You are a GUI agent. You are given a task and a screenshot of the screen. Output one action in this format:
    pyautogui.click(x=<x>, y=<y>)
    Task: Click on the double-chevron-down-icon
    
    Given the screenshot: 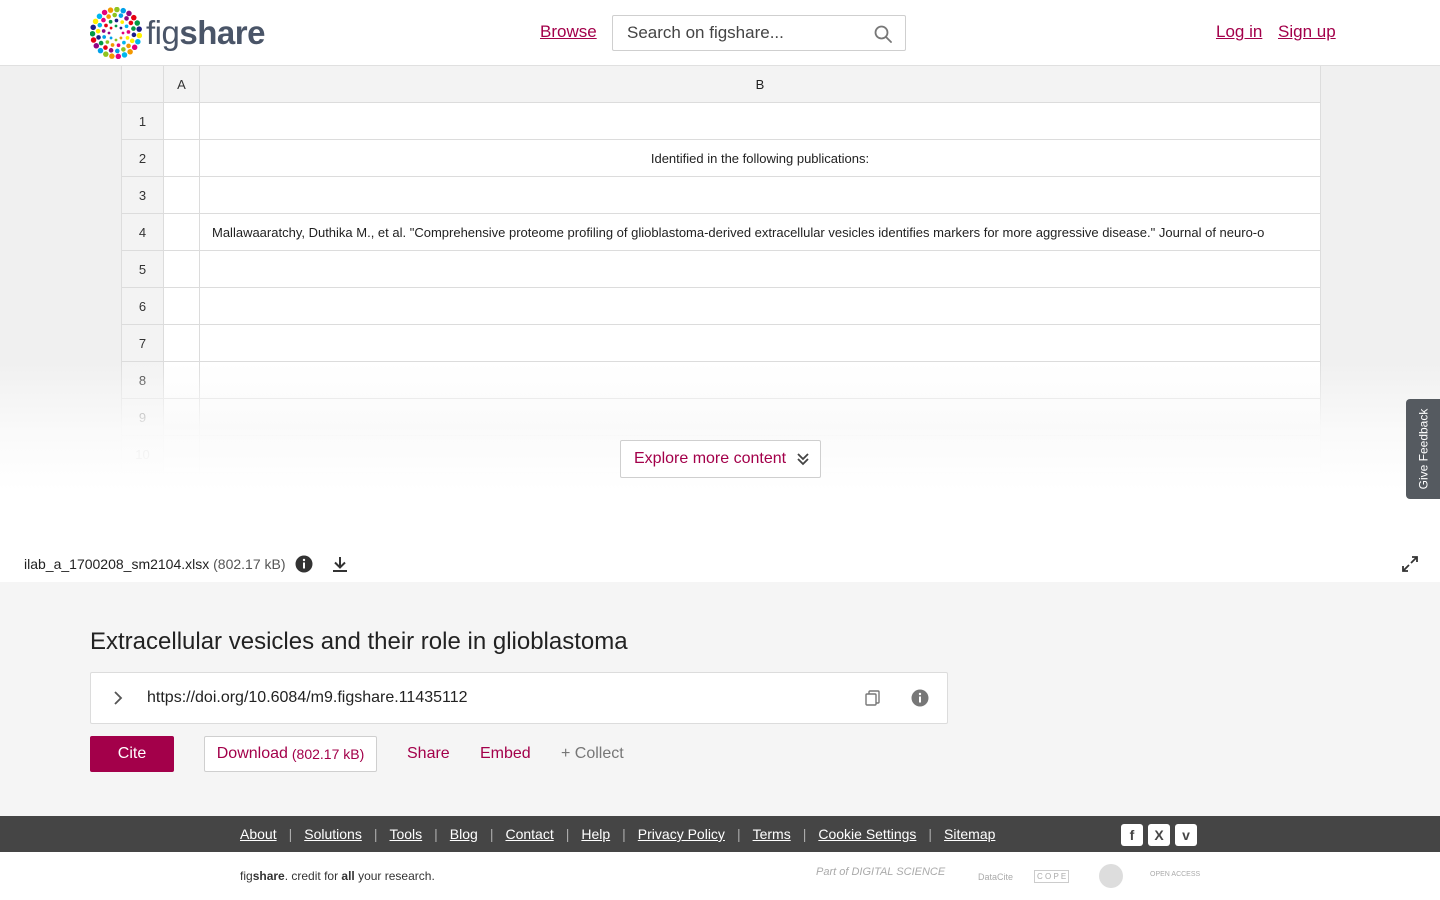 What is the action you would take?
    pyautogui.click(x=803, y=459)
    